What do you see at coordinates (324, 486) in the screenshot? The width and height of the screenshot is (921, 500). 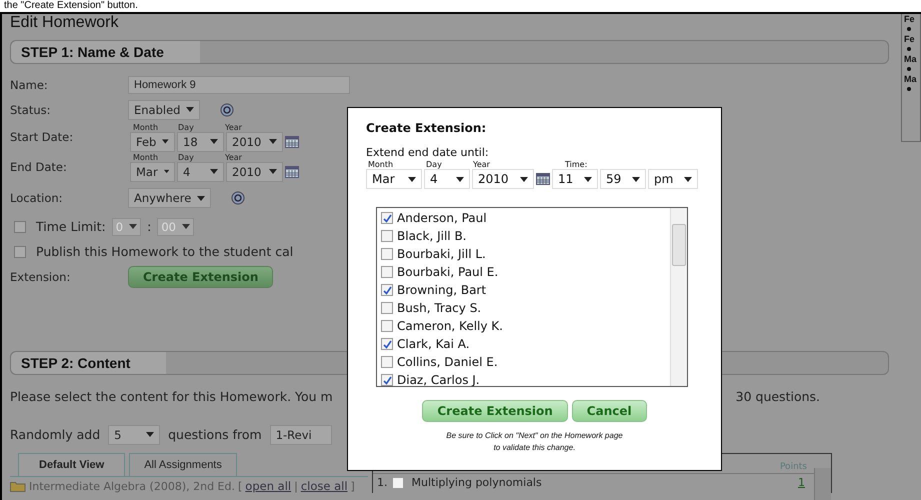 I see `tree-link: close all` at bounding box center [324, 486].